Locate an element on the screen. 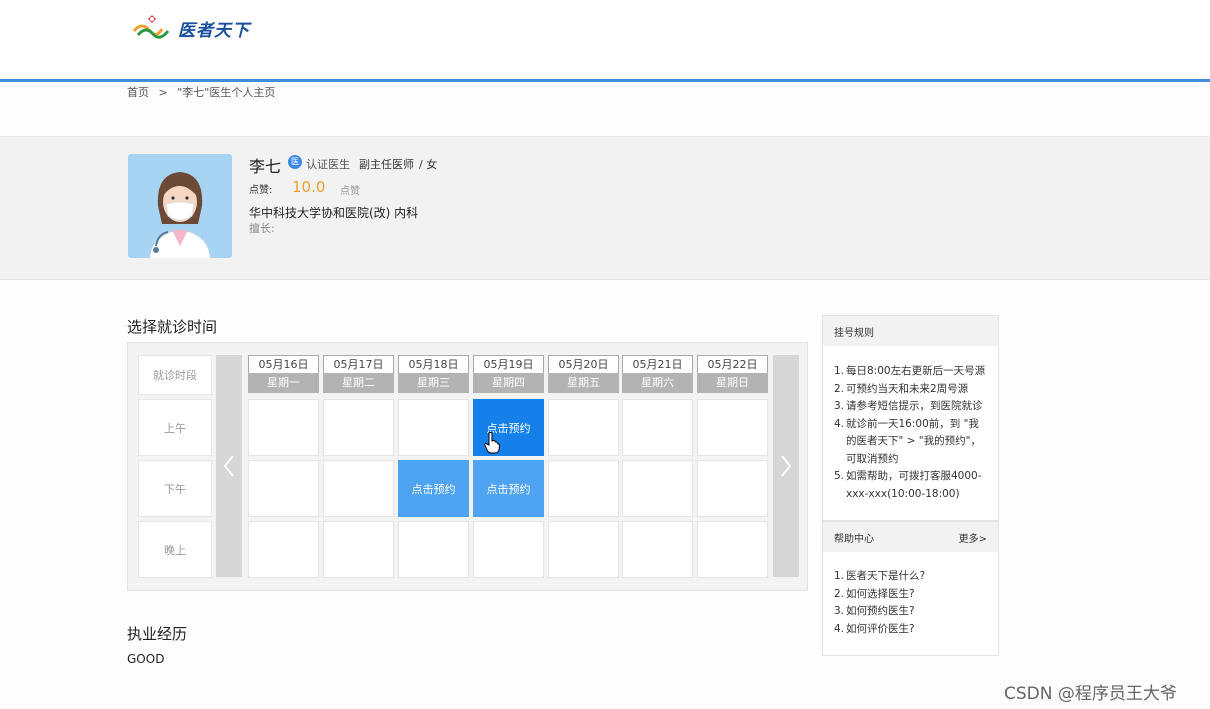  day-weekday: 星期六 is located at coordinates (657, 383).